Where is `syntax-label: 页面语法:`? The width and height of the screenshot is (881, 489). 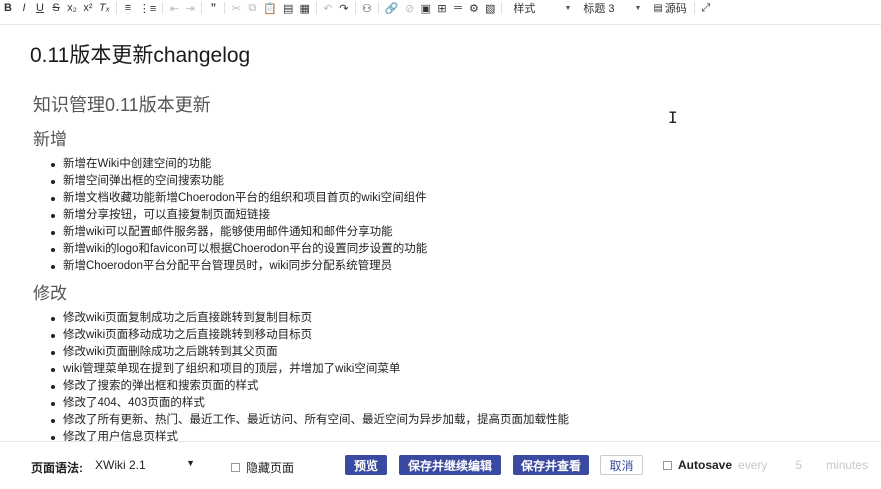
syntax-label: 页面语法: is located at coordinates (57, 468).